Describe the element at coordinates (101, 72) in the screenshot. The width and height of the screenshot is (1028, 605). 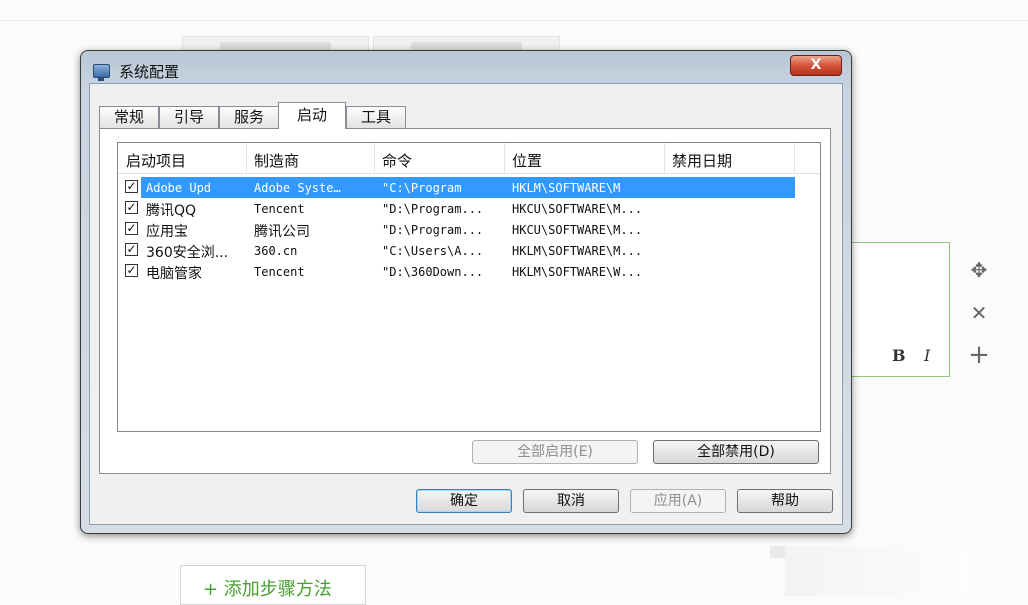
I see `system-config-icon` at that location.